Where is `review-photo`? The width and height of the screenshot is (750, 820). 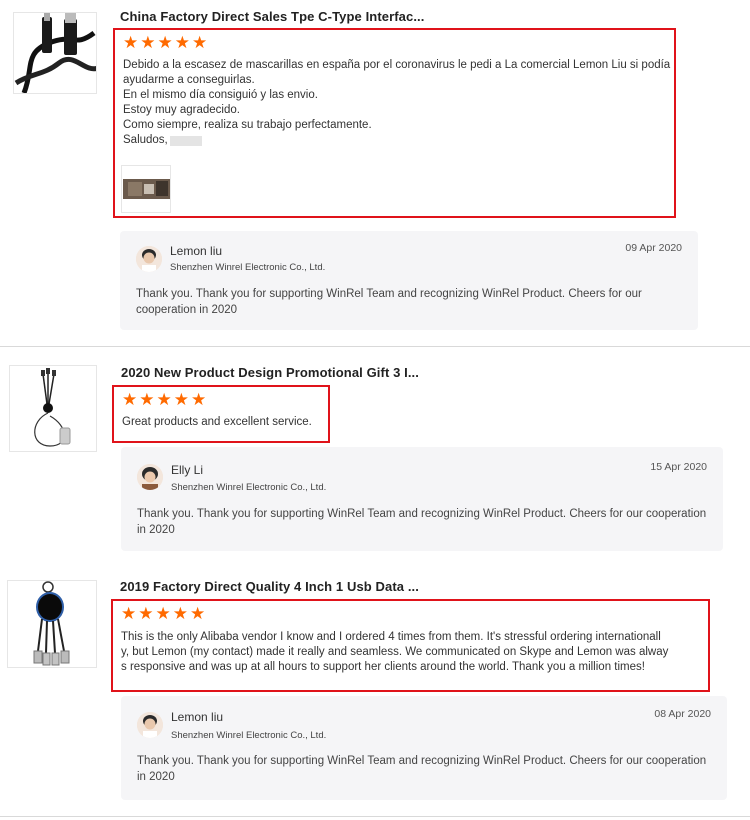
review-photo is located at coordinates (146, 189).